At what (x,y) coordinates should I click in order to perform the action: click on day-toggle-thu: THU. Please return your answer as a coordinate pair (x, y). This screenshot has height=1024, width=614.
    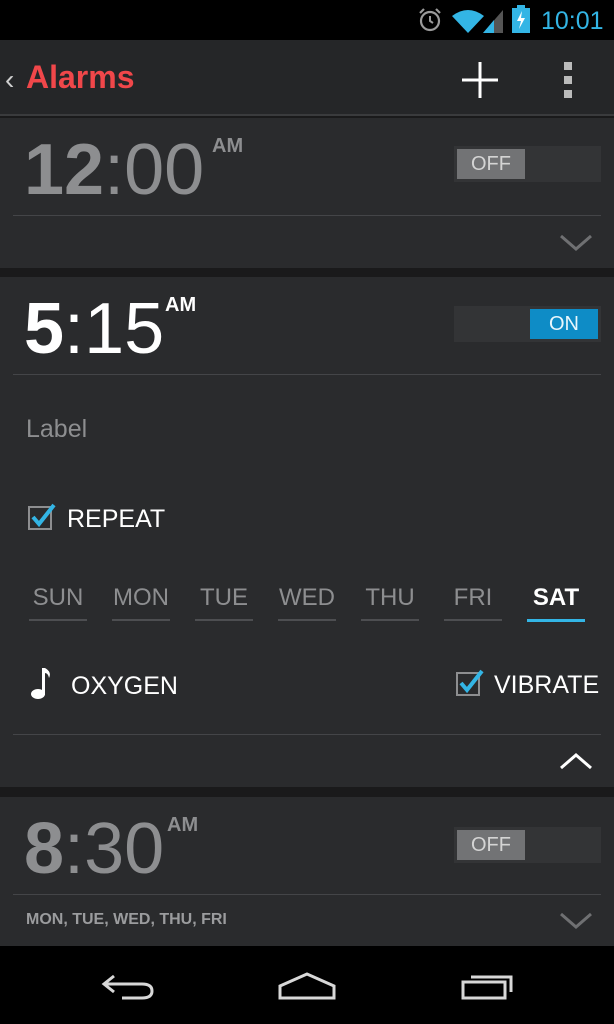
    Looking at the image, I should click on (390, 598).